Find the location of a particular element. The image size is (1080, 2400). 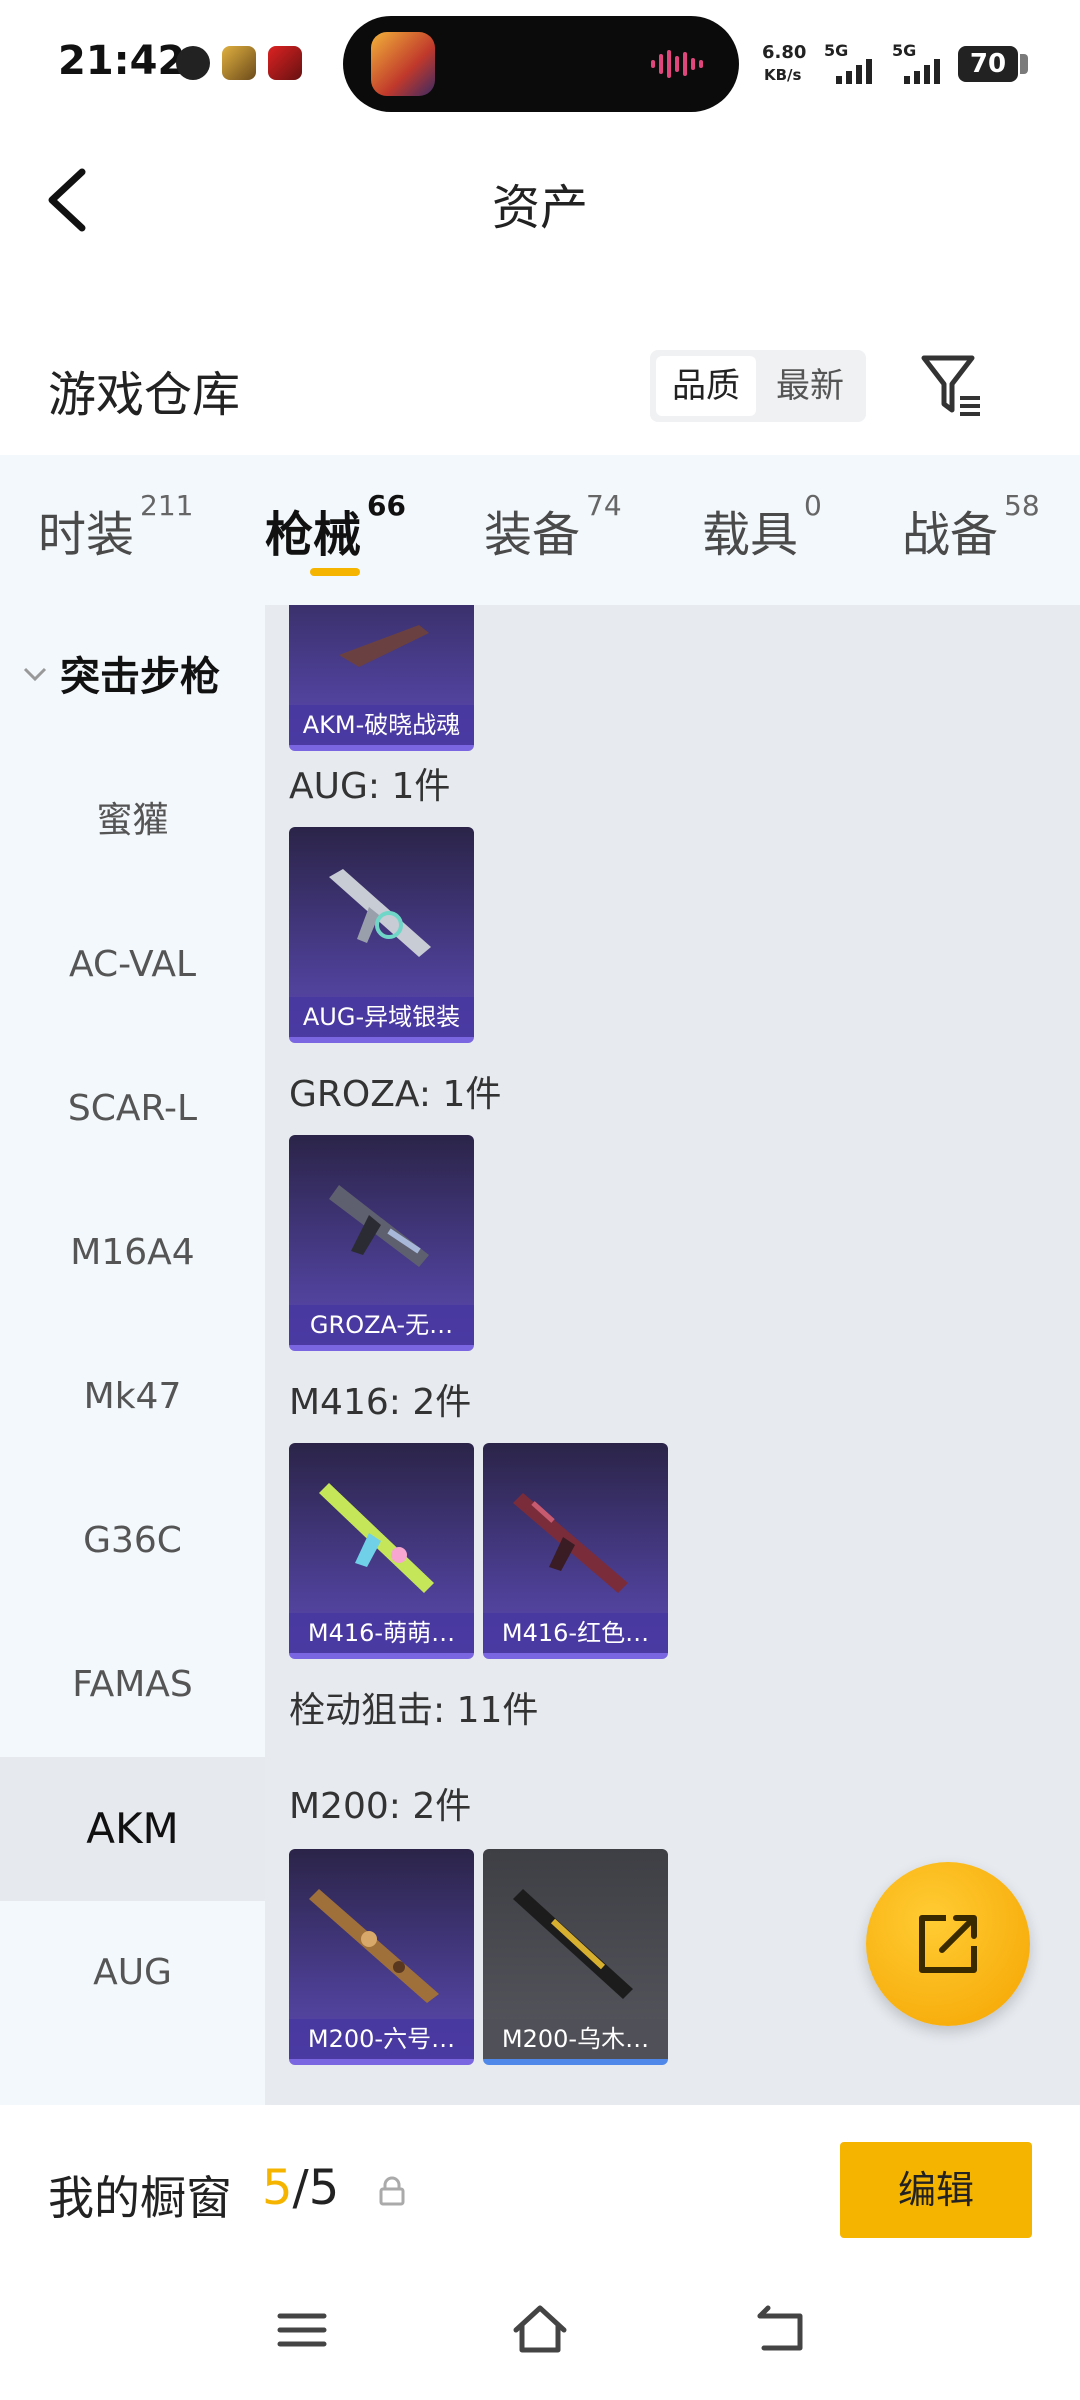

tab-label: 装备 is located at coordinates (532, 535).